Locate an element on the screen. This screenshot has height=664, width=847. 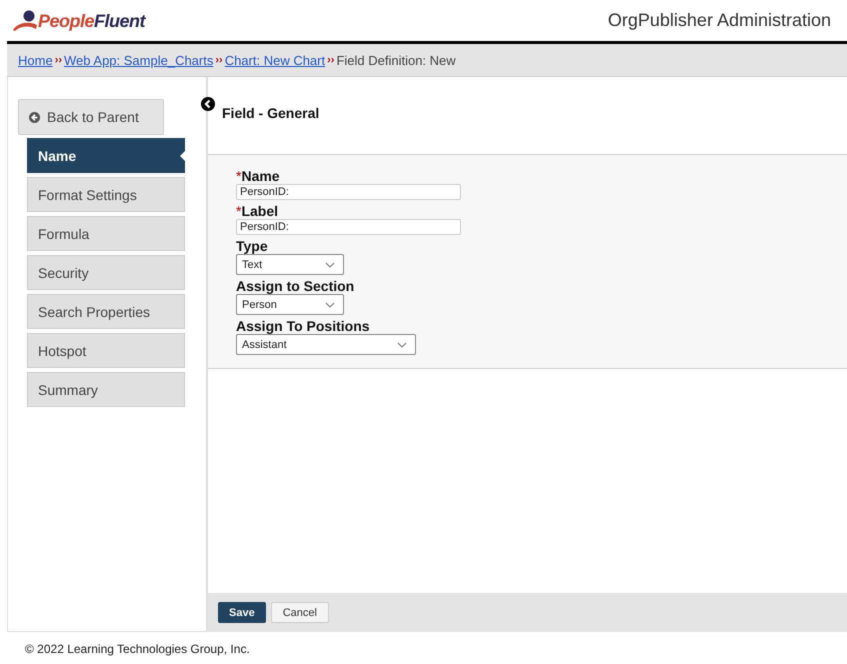
copyright-text: © 2022 Learning Technologies Group, Inc. is located at coordinates (137, 648).